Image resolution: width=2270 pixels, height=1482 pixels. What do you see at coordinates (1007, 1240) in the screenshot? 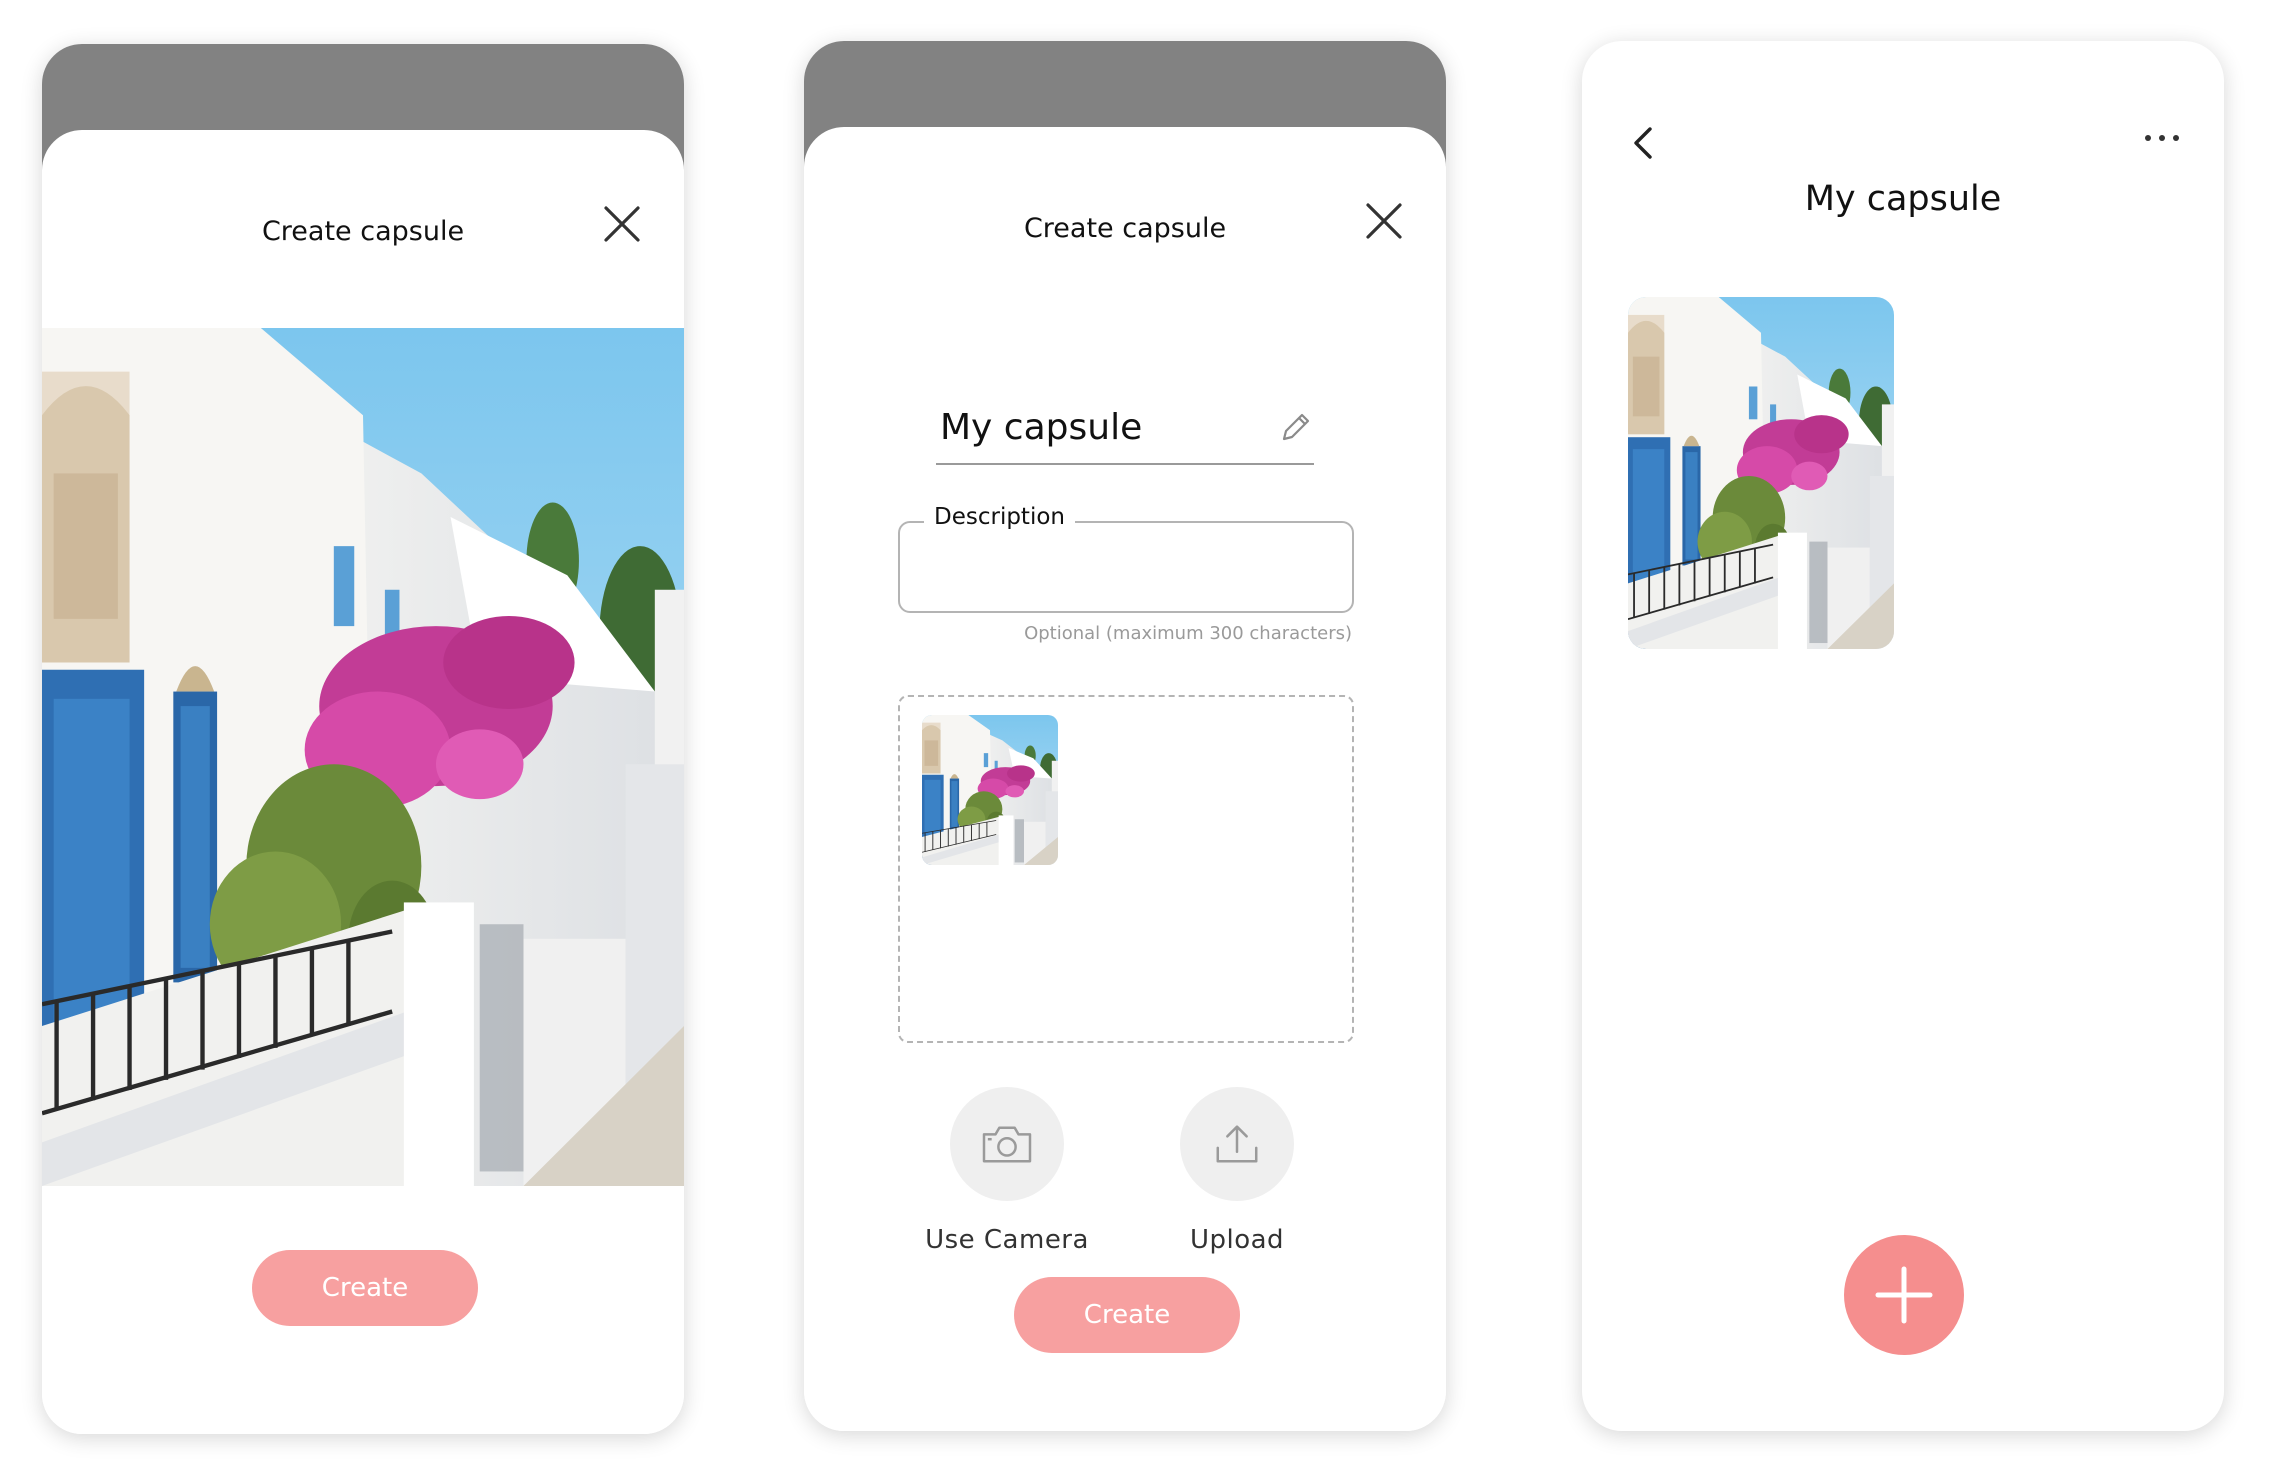
I see `use-camera-label: Use Camera` at bounding box center [1007, 1240].